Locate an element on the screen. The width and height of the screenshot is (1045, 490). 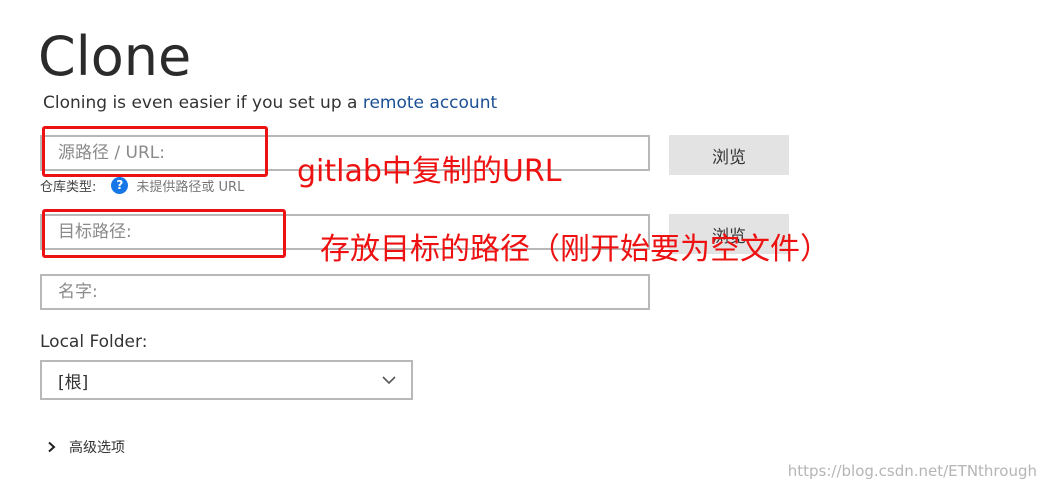
page-title: Clone is located at coordinates (115, 56).